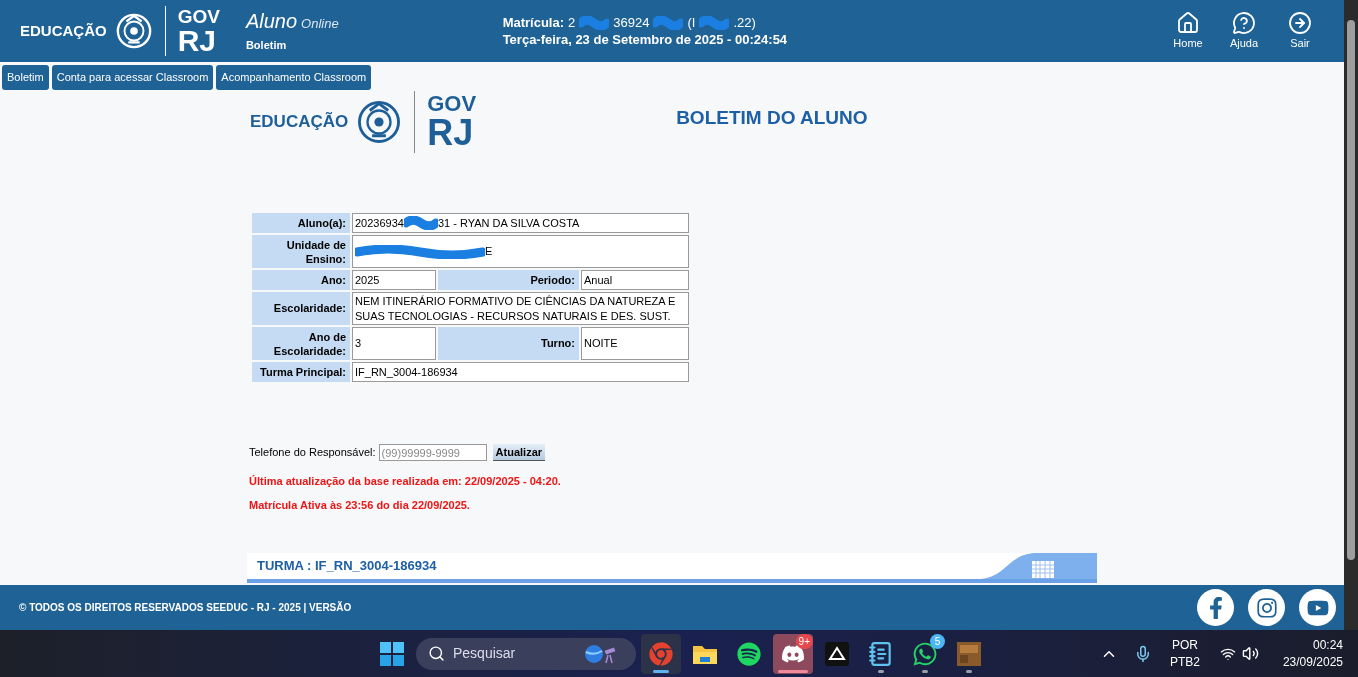 The height and width of the screenshot is (677, 1358). I want to click on class-title: TURMA : IF_RN_3004-186934, so click(347, 566).